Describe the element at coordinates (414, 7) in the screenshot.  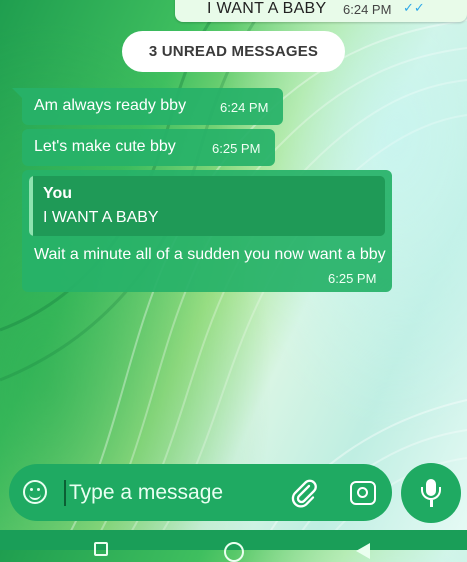
I see `read-ticks-icon: ✓✓` at that location.